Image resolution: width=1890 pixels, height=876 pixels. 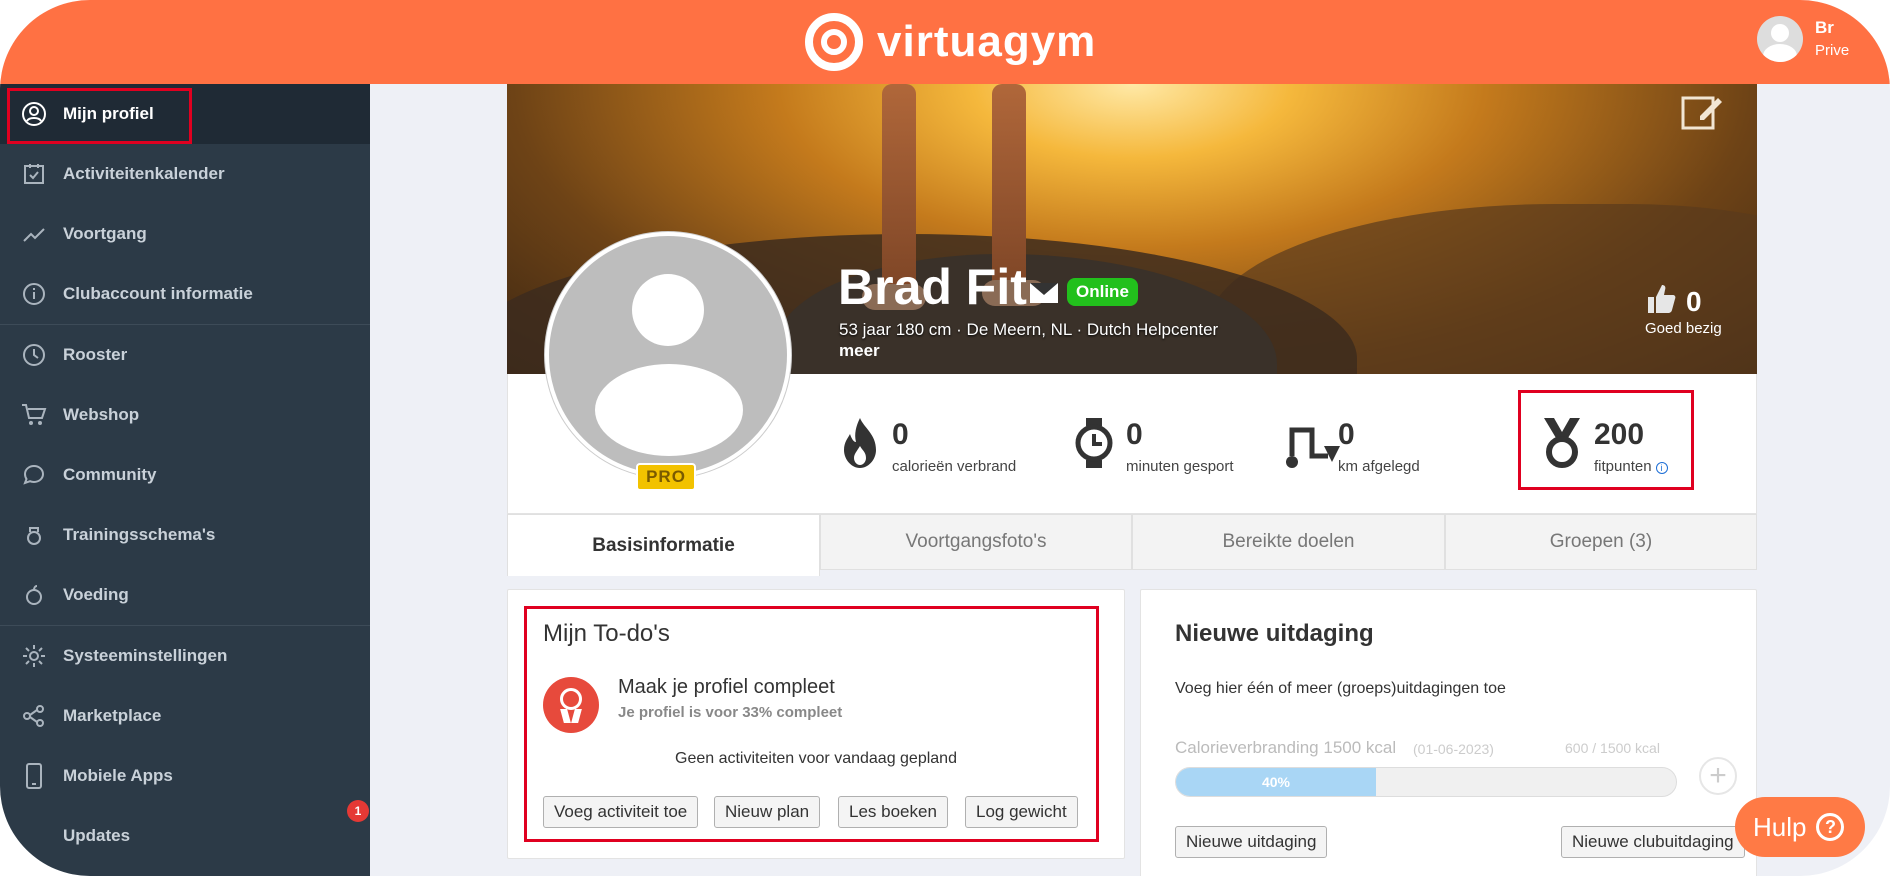 I want to click on sidebar-item-label: Community, so click(x=110, y=474).